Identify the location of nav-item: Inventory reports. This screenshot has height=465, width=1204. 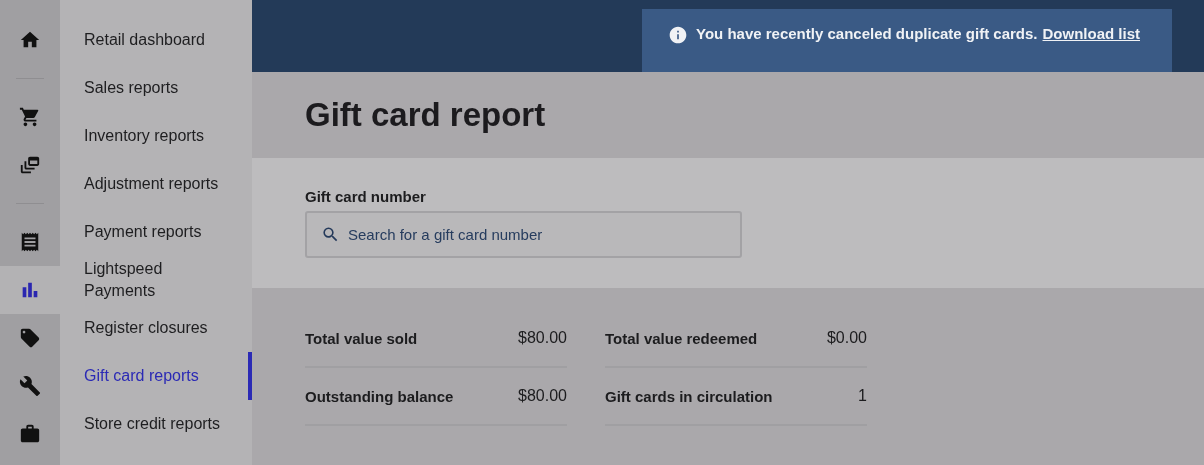
(156, 136).